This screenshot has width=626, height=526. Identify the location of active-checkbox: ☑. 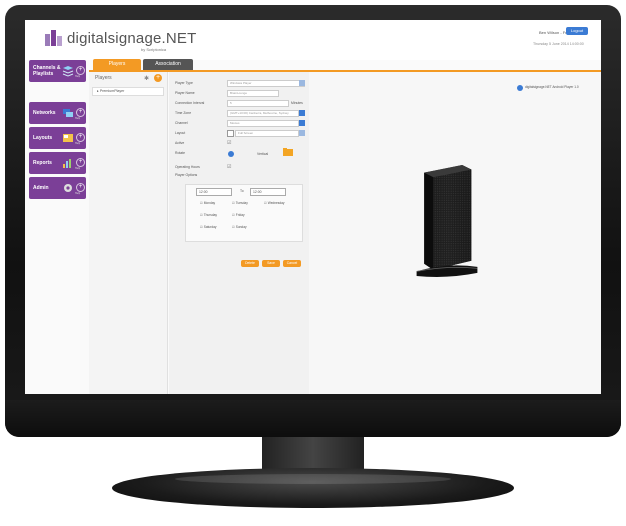
(229, 143).